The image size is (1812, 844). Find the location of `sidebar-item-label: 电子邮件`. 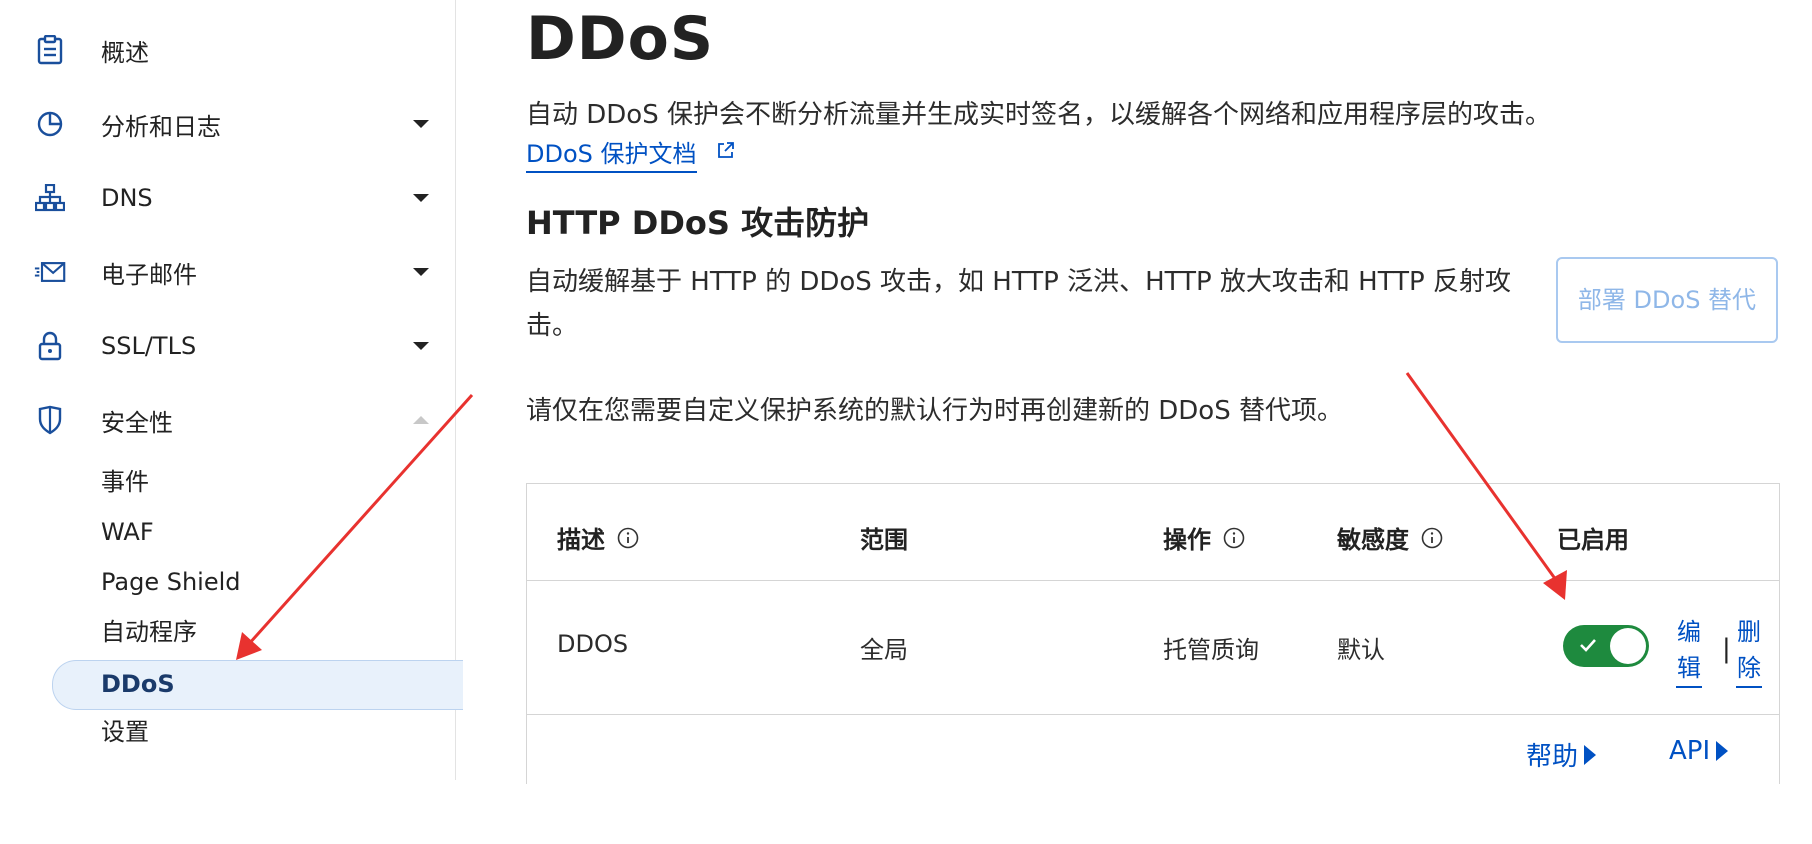

sidebar-item-label: 电子邮件 is located at coordinates (149, 274).